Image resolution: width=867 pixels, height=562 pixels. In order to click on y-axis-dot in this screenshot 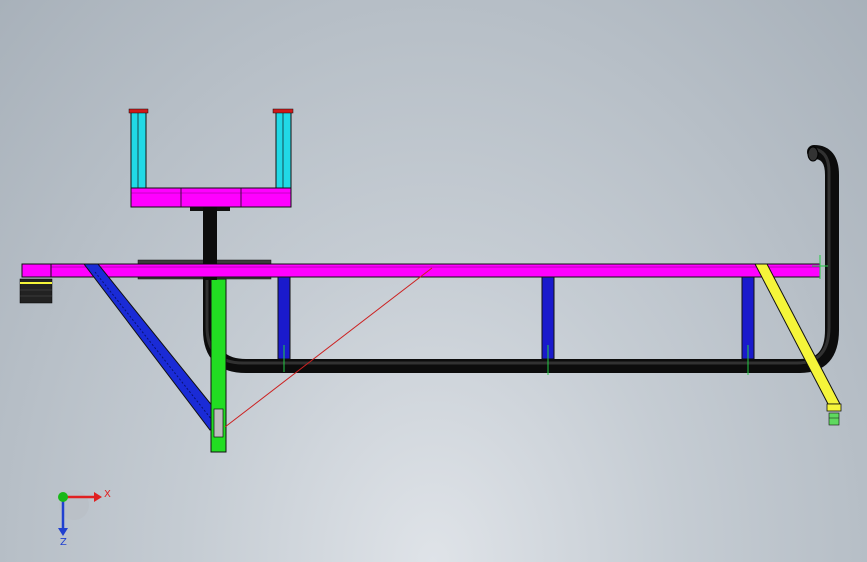, I will do `click(63, 497)`.